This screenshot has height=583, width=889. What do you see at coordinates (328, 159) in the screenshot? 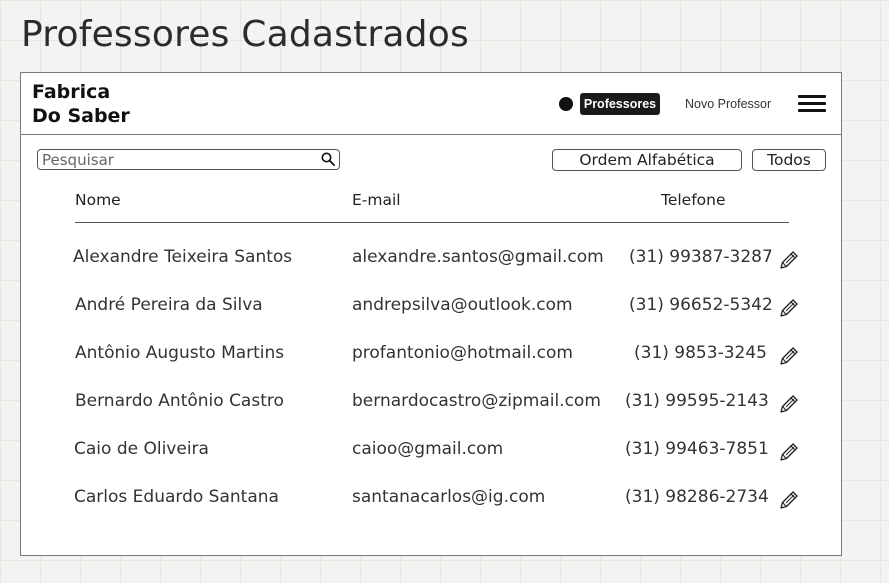
I see `search-icon` at bounding box center [328, 159].